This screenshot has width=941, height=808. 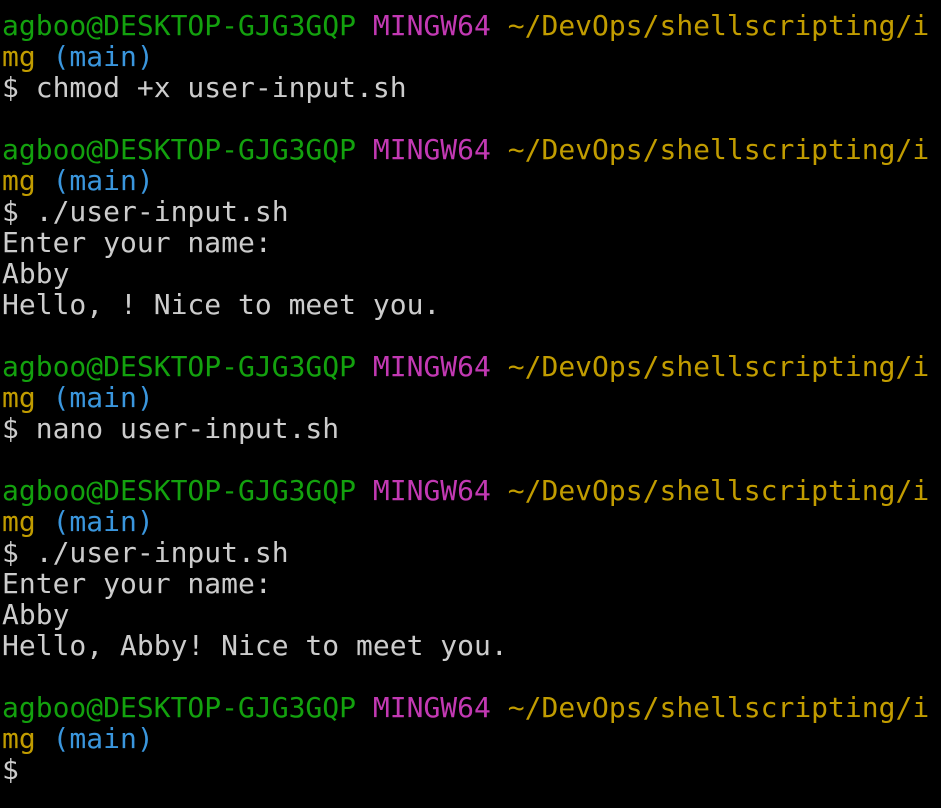 I want to click on output-line: Hello, Abby! Nice to meet you., so click(x=255, y=645).